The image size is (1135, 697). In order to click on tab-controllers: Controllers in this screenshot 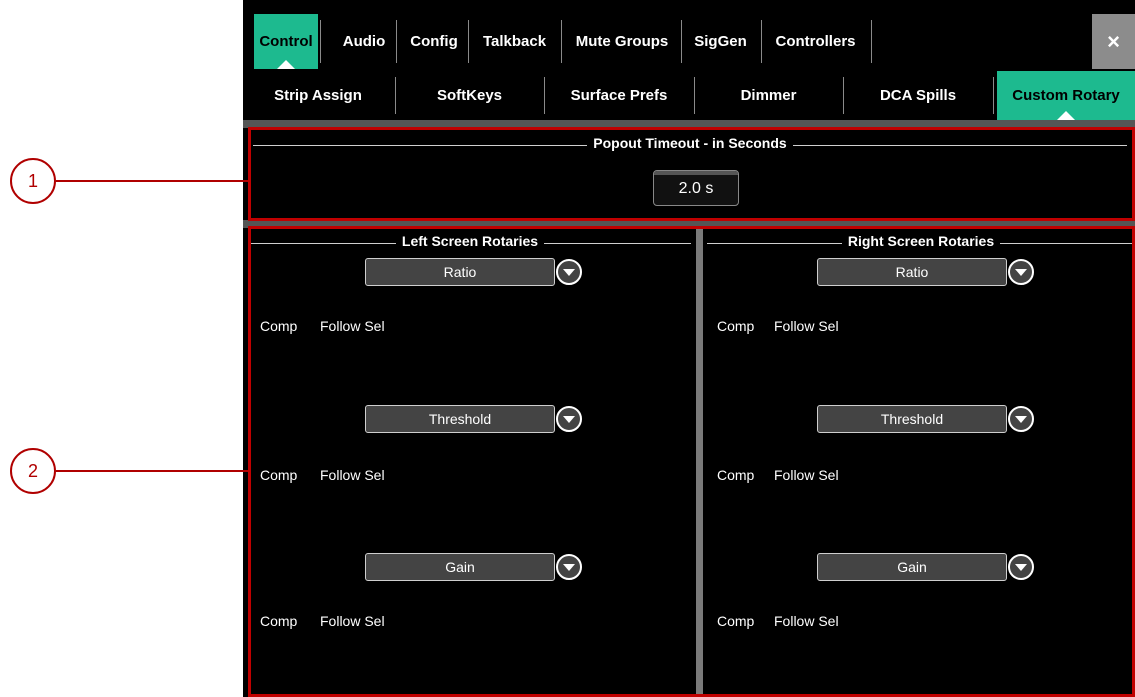, I will do `click(815, 41)`.